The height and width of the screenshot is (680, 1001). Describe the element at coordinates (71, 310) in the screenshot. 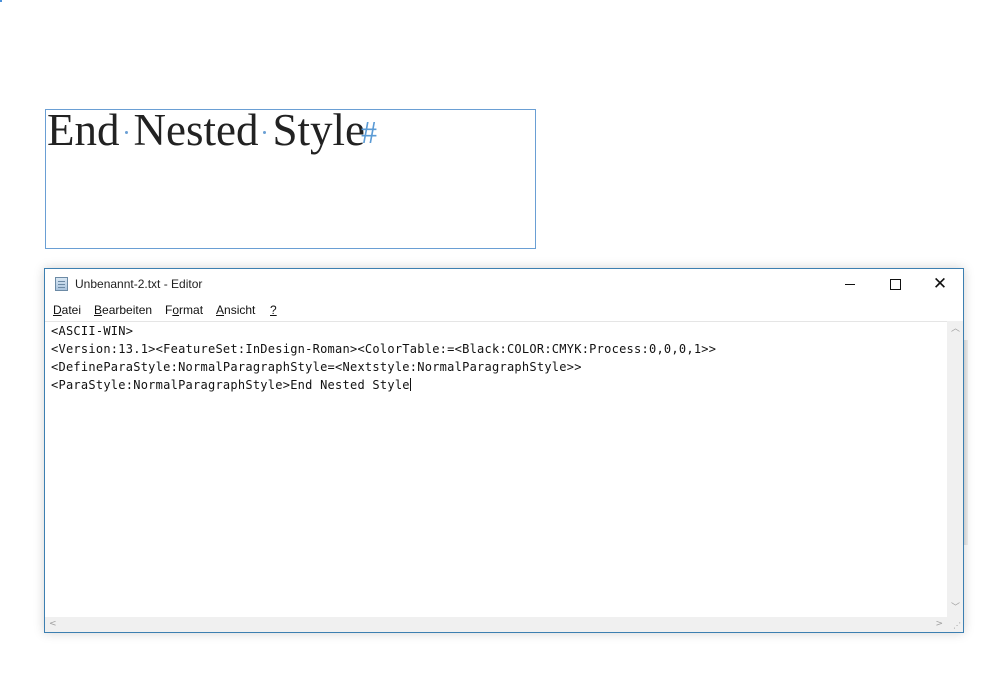

I see `menu-datei-label: atei` at that location.